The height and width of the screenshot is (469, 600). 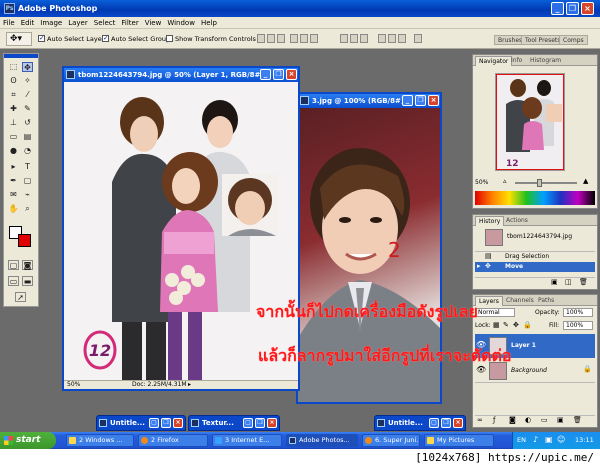 I want to click on history-item-active: ▸ ✥ Move, so click(x=535, y=267).